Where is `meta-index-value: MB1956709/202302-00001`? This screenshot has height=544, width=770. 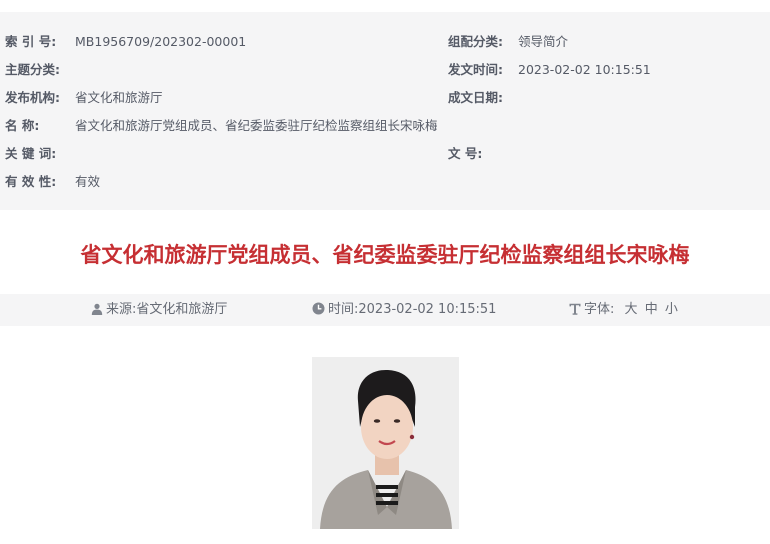 meta-index-value: MB1956709/202302-00001 is located at coordinates (161, 41).